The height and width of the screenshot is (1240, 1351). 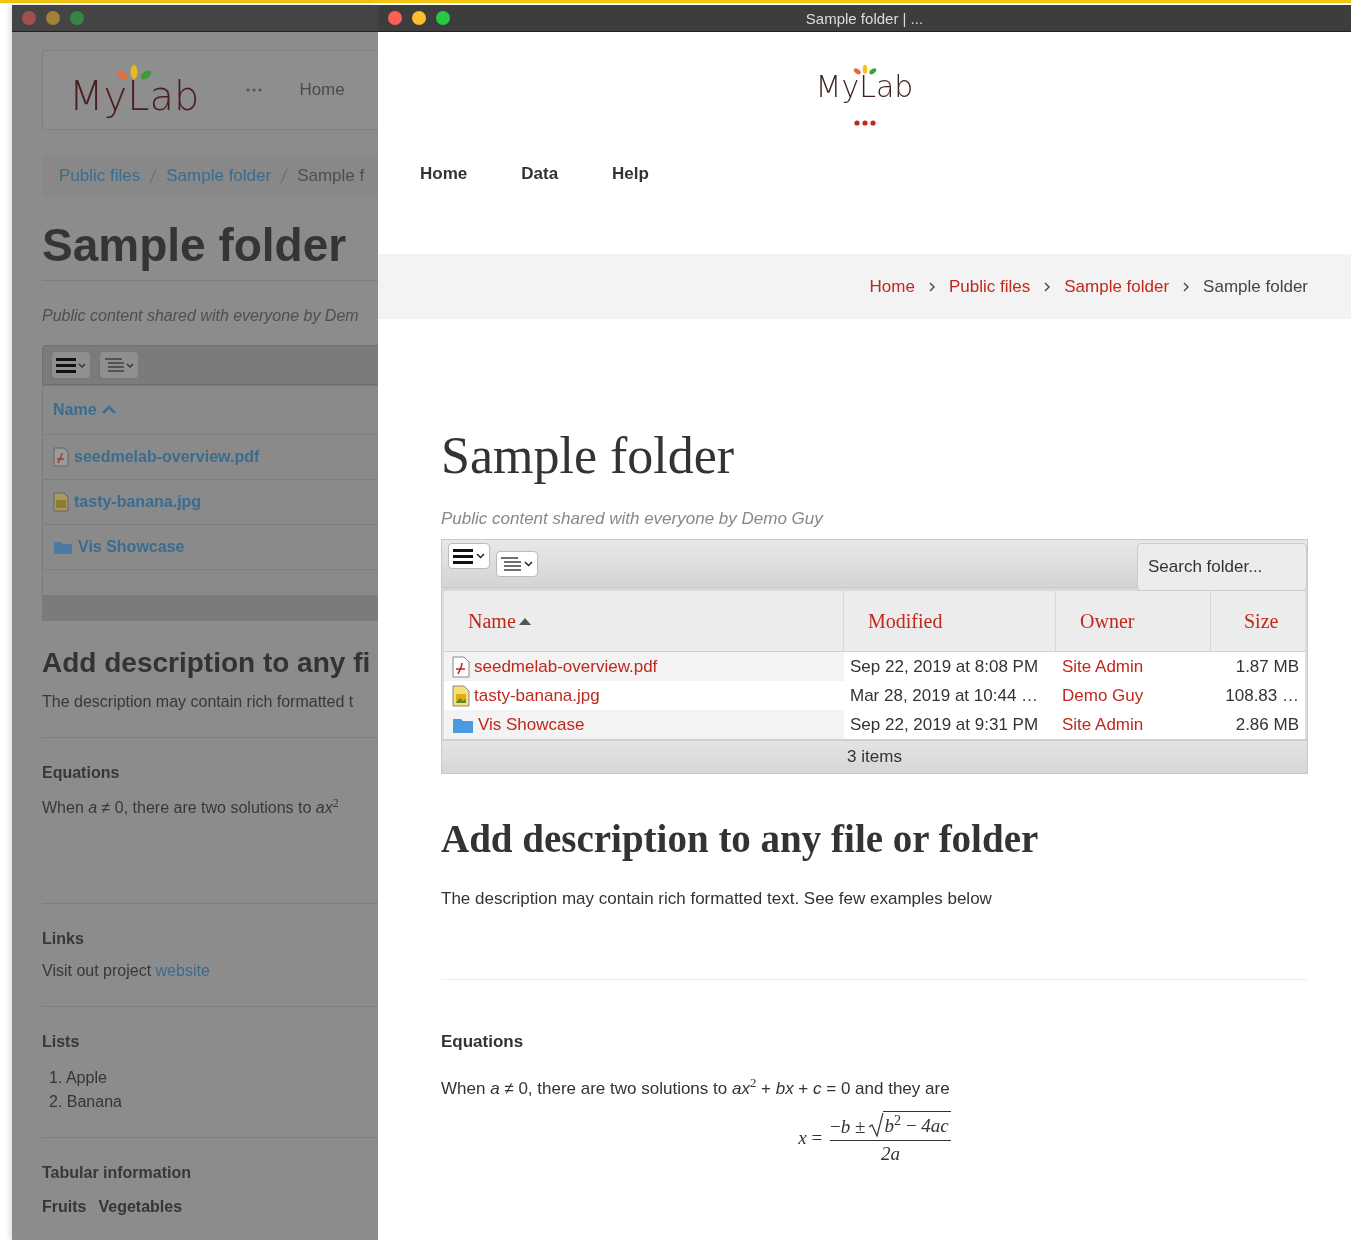 I want to click on table-cell-text: Sep 22, 2019 at 8:08 PM, so click(x=944, y=666).